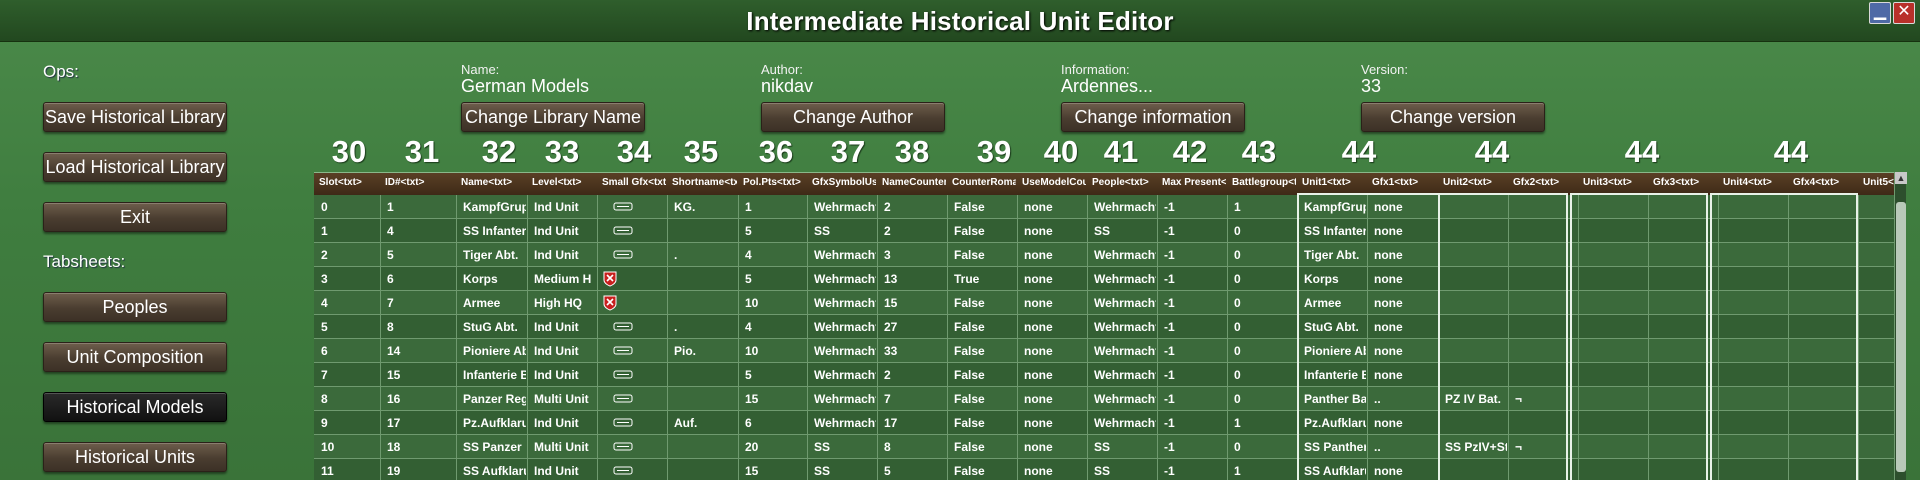 The width and height of the screenshot is (1920, 480). Describe the element at coordinates (135, 307) in the screenshot. I see `tab-peoples: Peoples` at that location.